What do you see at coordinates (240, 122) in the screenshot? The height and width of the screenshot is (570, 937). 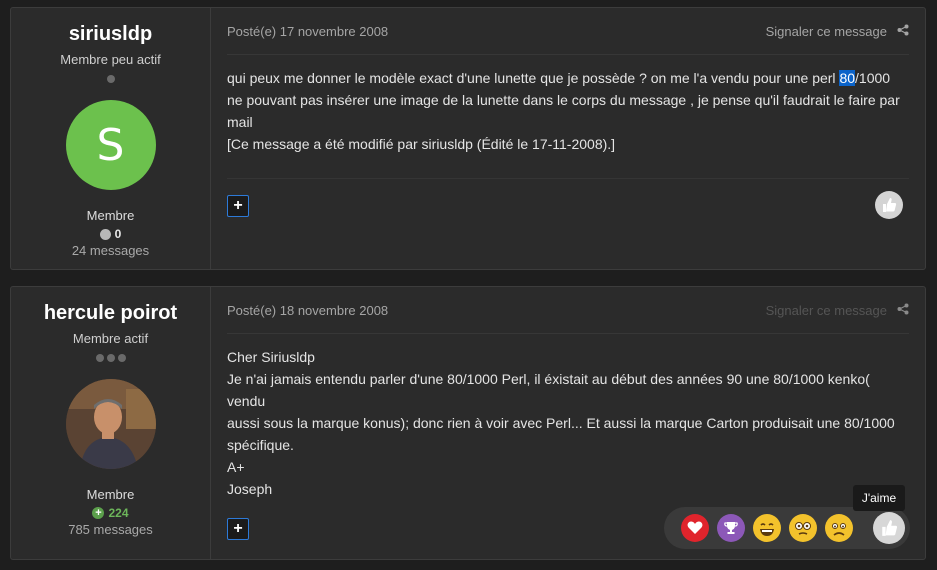 I see `body-line: mail` at bounding box center [240, 122].